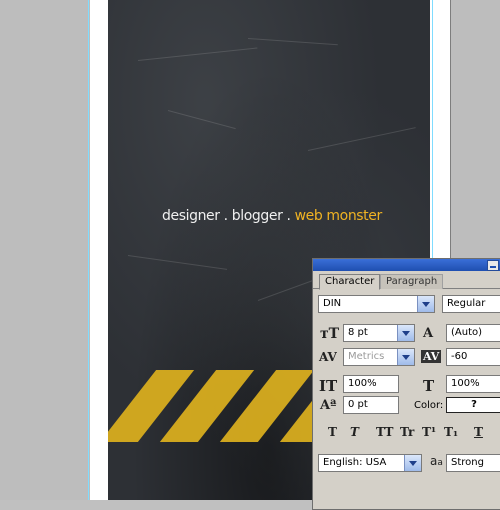 The height and width of the screenshot is (510, 500). I want to click on language-value: English: USA, so click(355, 462).